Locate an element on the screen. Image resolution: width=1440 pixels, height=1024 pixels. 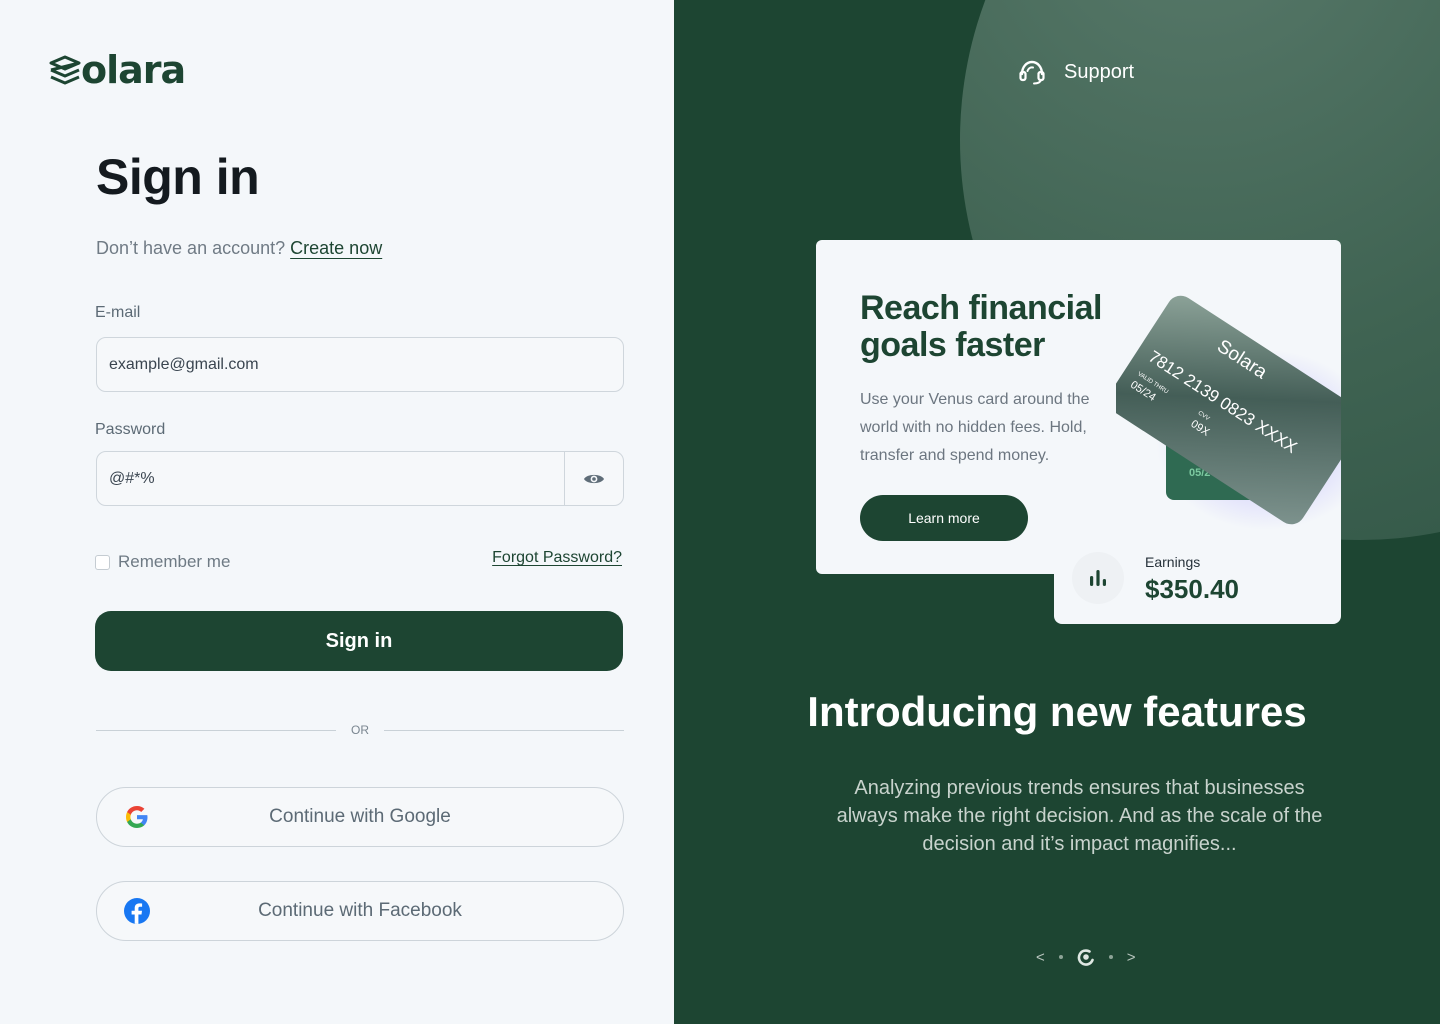
eye-icon is located at coordinates (594, 478).